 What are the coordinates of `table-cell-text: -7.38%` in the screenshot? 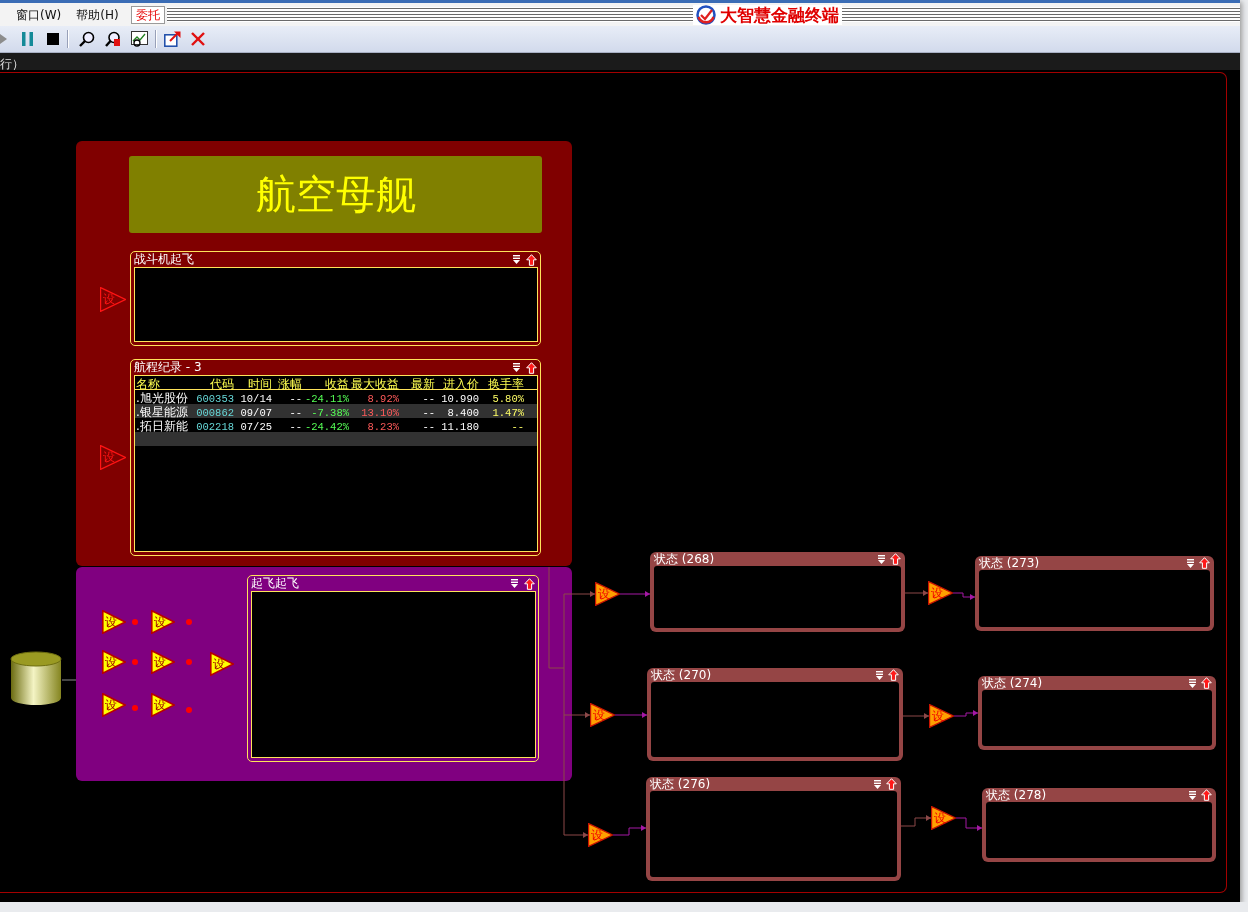 It's located at (329, 412).